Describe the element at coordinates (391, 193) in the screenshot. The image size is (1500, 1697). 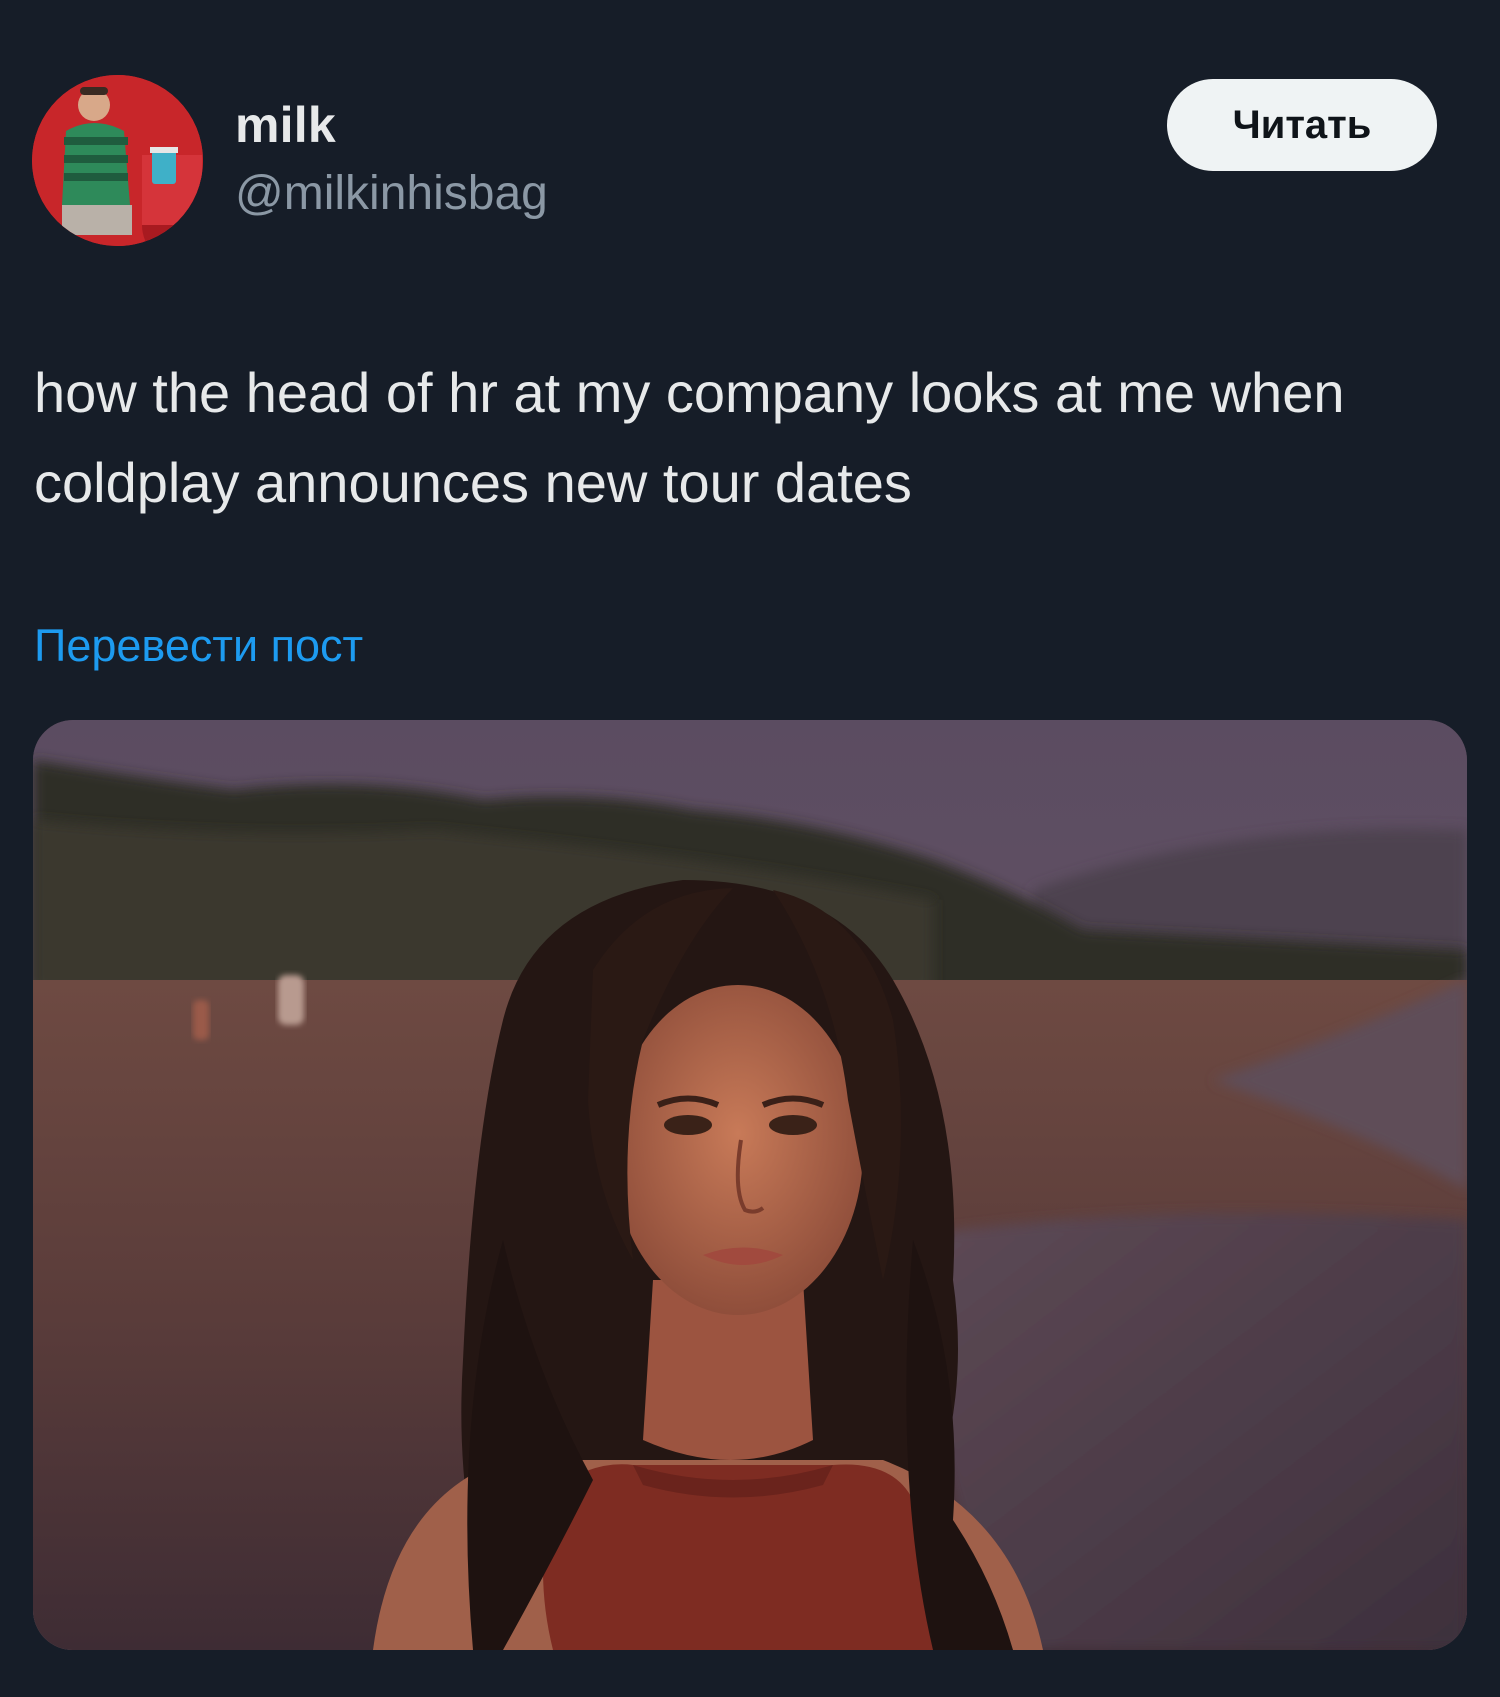
I see `author-handle: @milkinhisbag` at that location.